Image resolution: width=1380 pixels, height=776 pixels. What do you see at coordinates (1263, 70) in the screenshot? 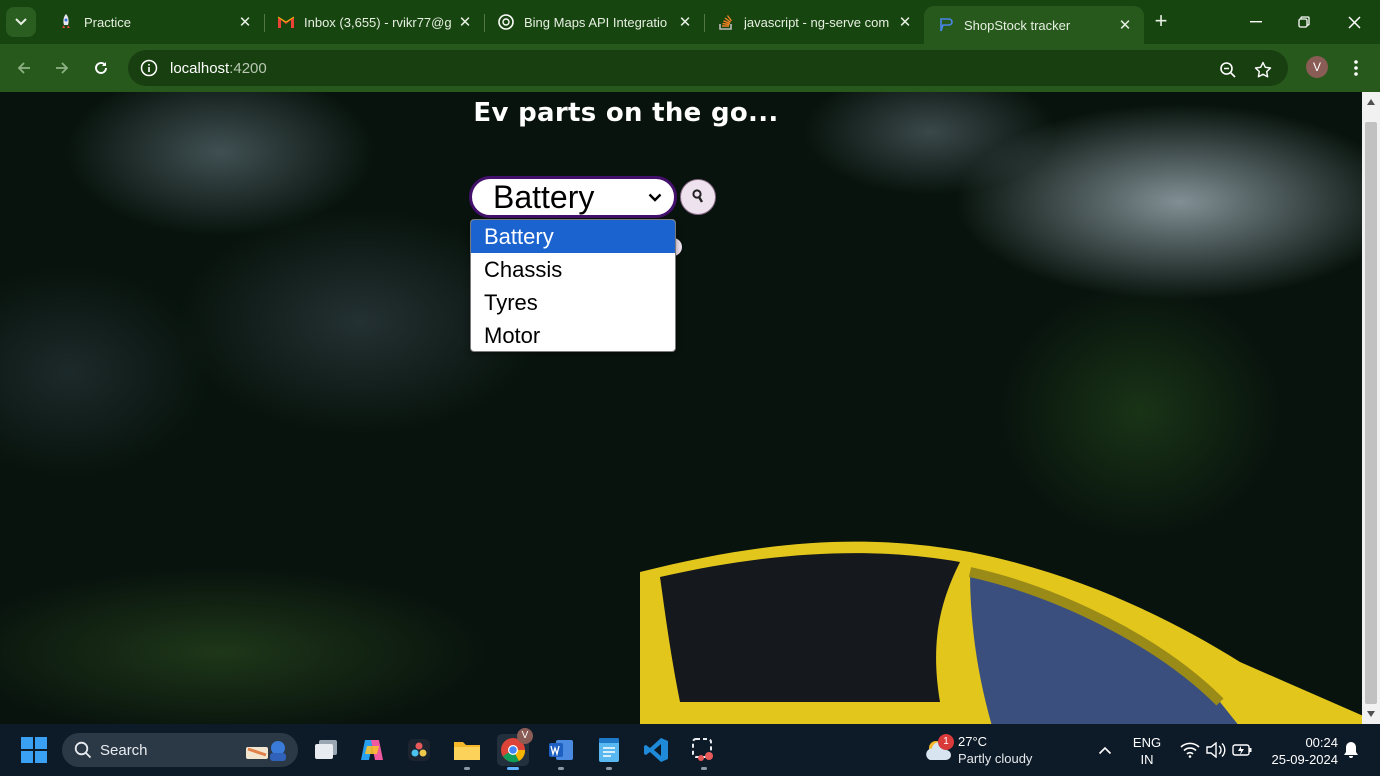
I see `bookmark-star-icon` at bounding box center [1263, 70].